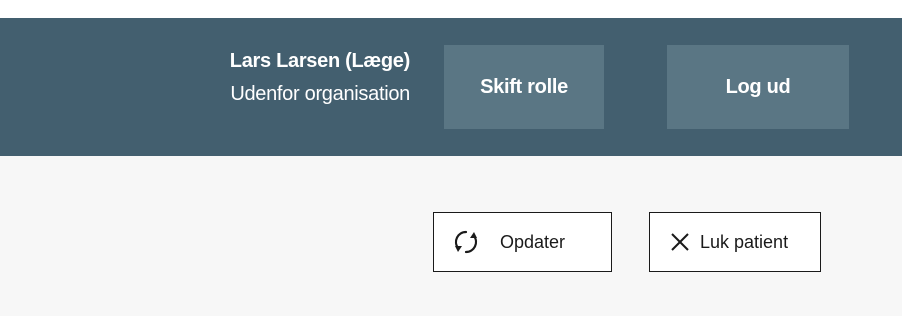 This screenshot has height=316, width=902. Describe the element at coordinates (466, 242) in the screenshot. I see `refresh-icon` at that location.